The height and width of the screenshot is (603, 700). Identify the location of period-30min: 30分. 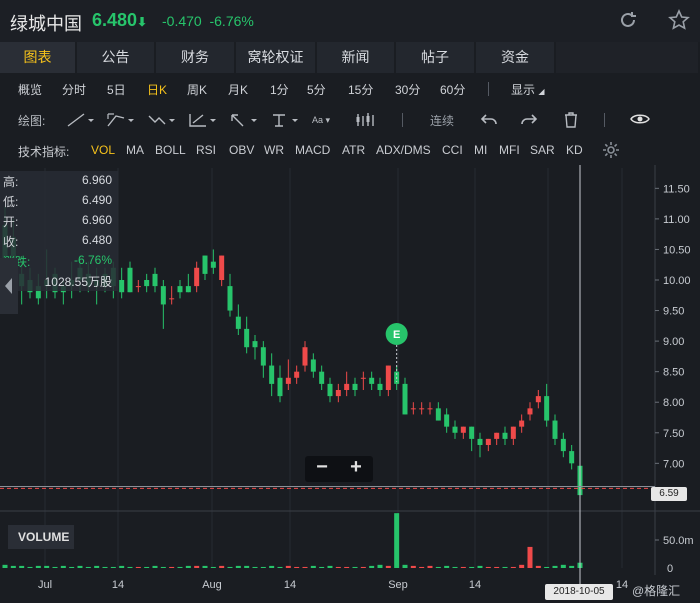
(407, 89).